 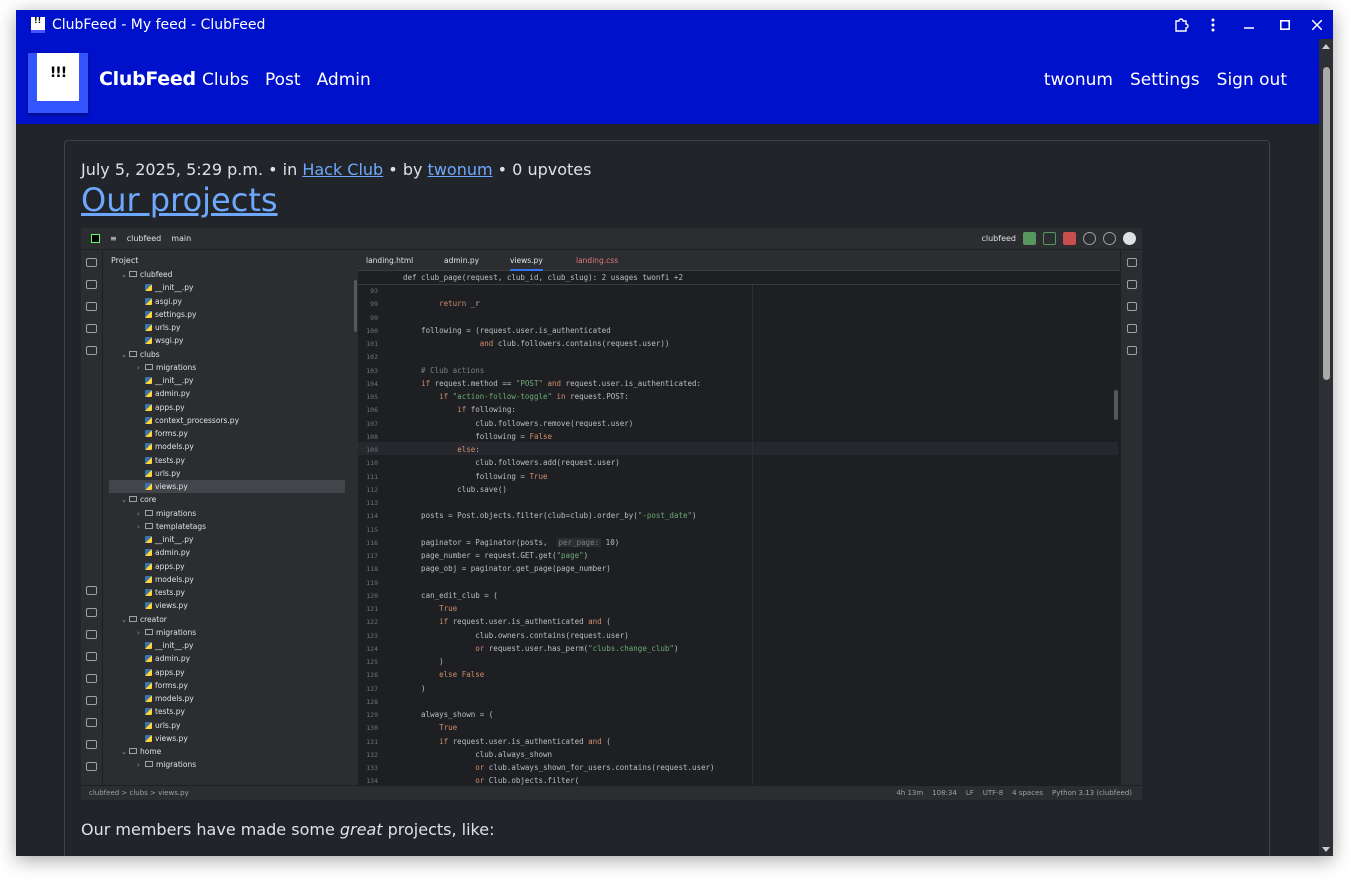 I want to click on line-number: 110, so click(x=372, y=463).